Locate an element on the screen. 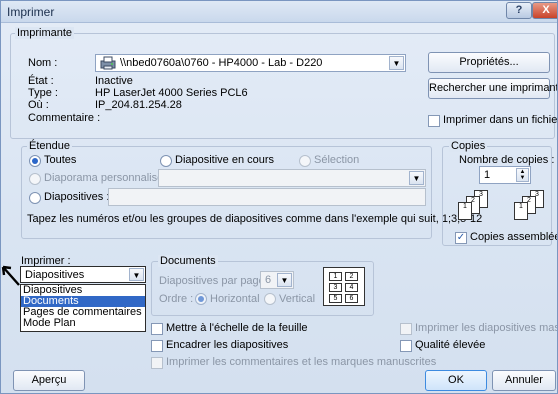  copies-count-input: 1 ▲ ▼ is located at coordinates (505, 175).